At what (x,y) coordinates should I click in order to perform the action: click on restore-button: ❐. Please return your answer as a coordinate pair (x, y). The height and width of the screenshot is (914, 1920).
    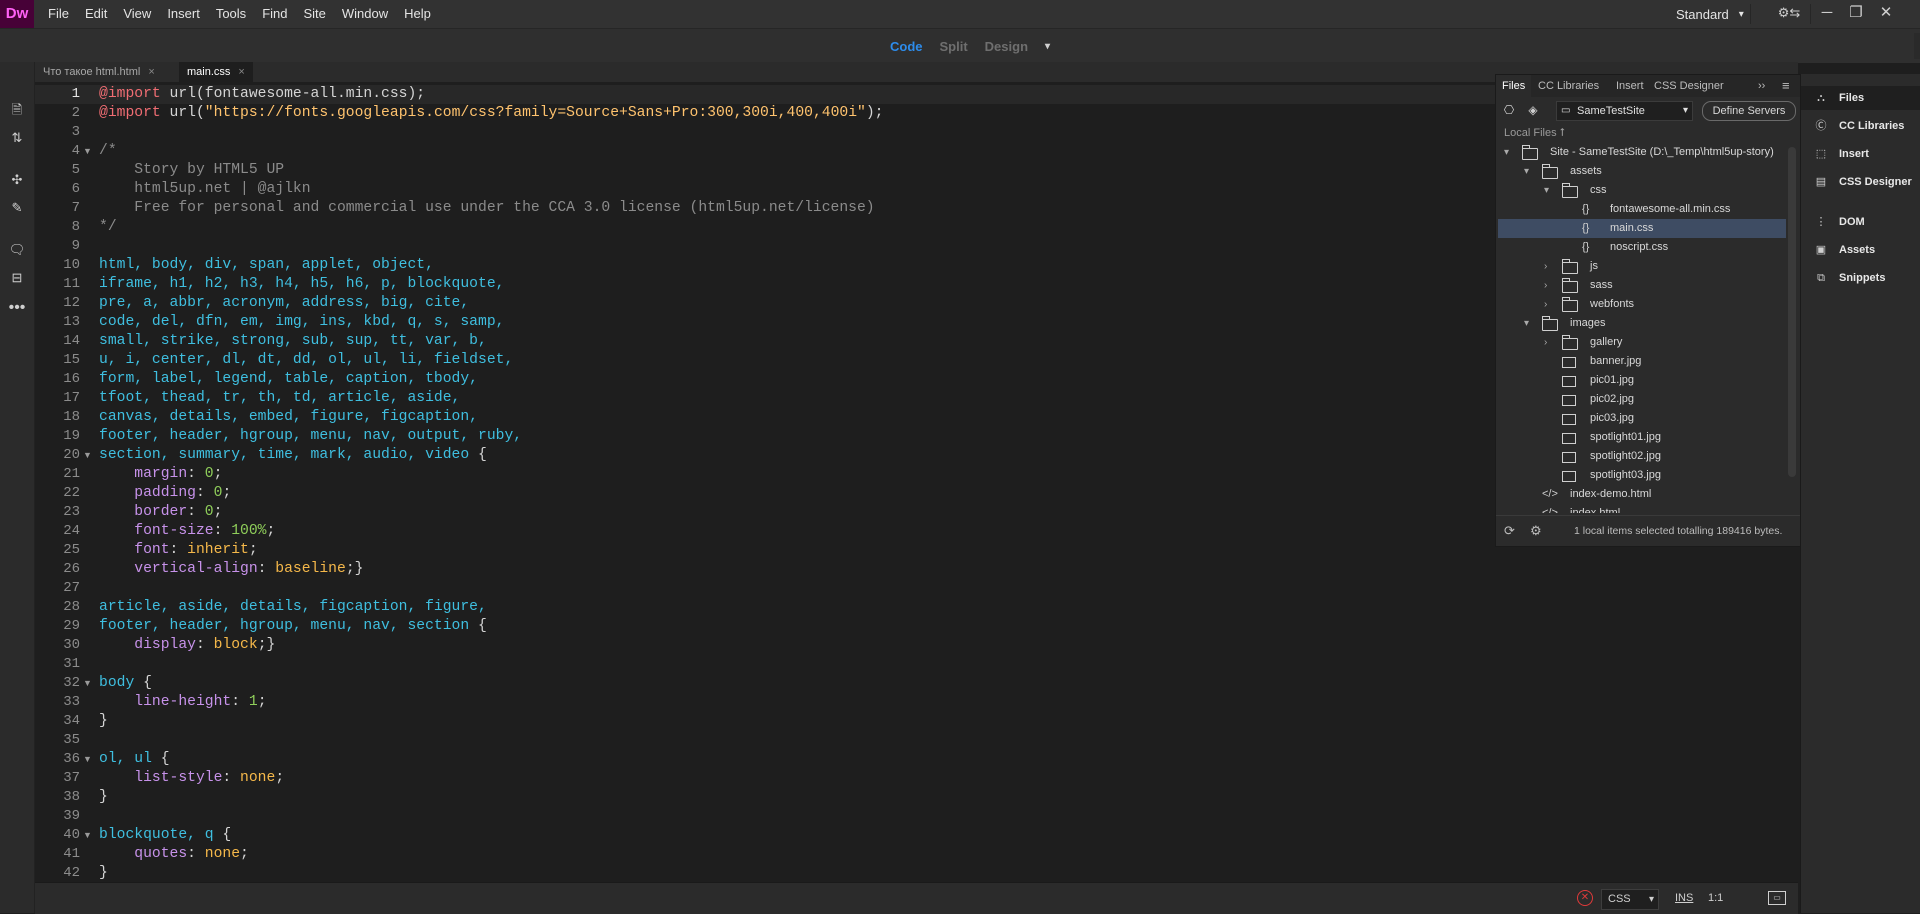
    Looking at the image, I should click on (1856, 14).